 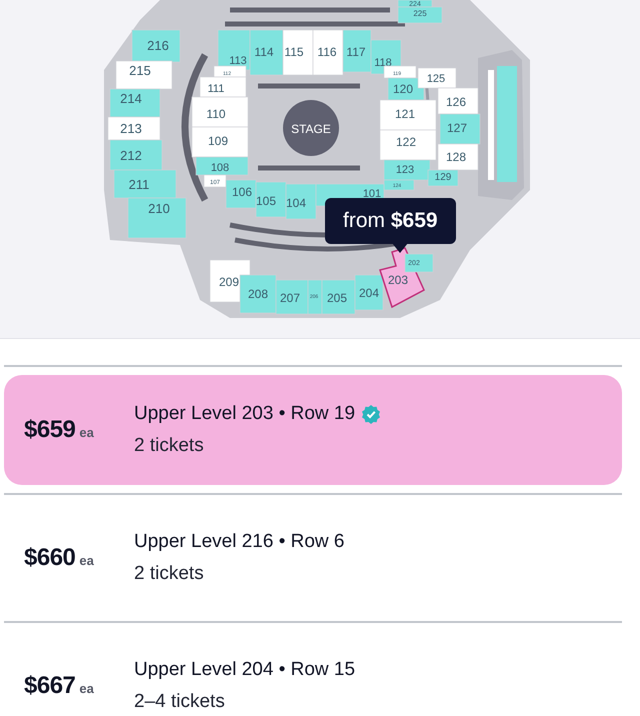 I want to click on listing-title: Upper Level 216 • Row 6, so click(x=239, y=542).